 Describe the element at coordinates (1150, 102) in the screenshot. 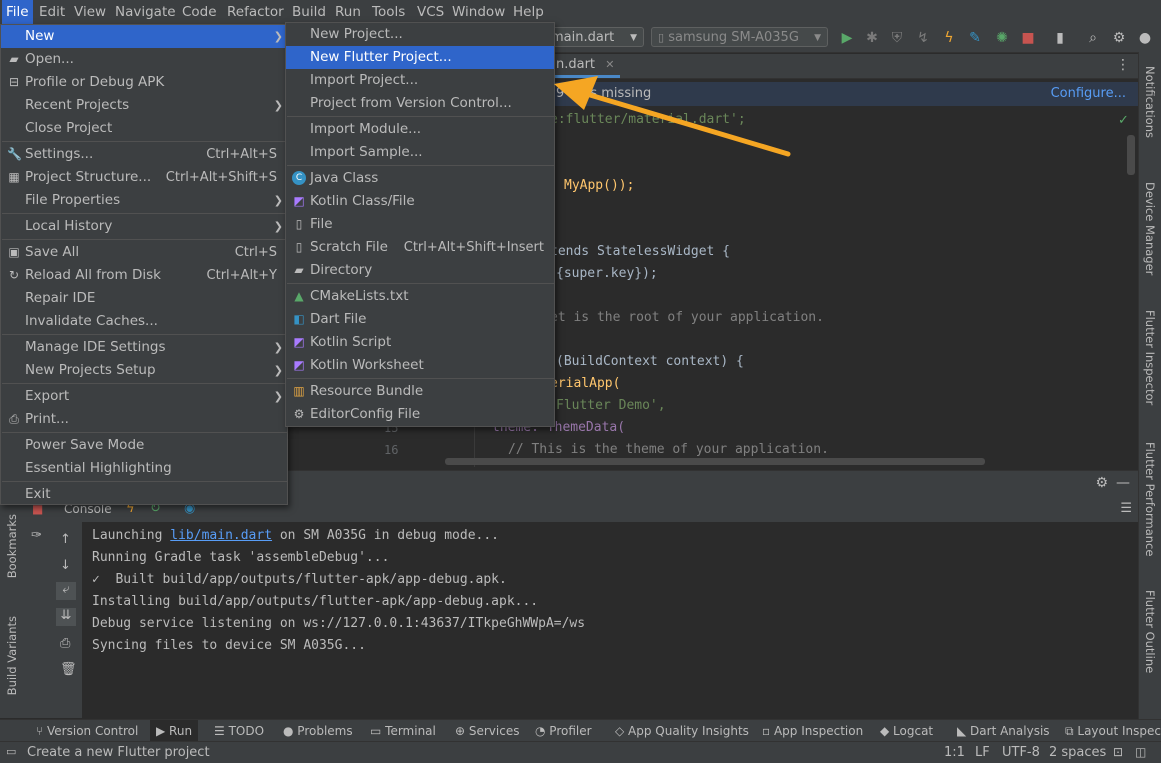

I see `notifications-tool: Notifications` at that location.